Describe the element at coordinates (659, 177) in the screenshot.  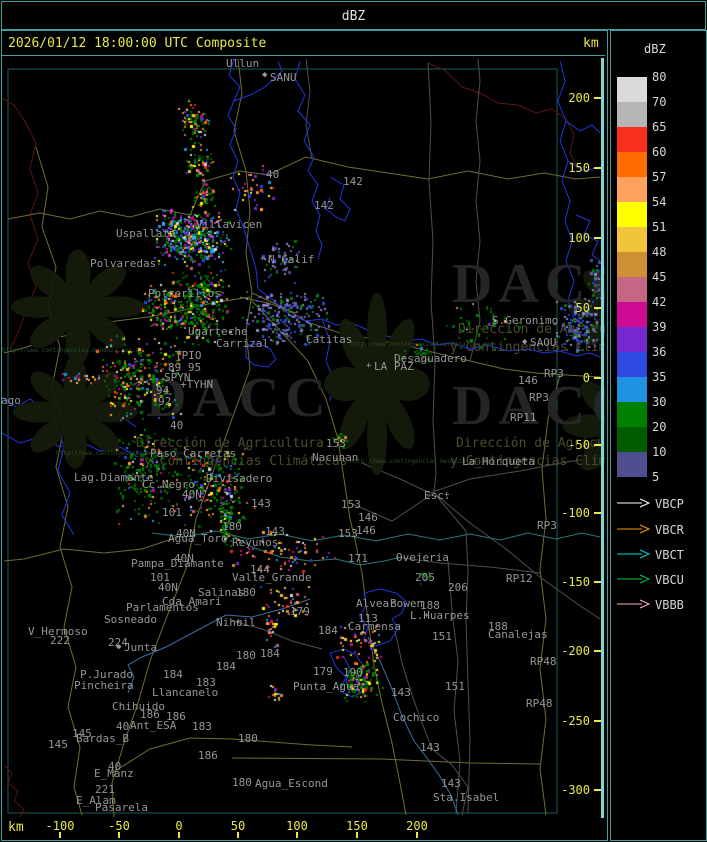
I see `colorbar-value: 57` at that location.